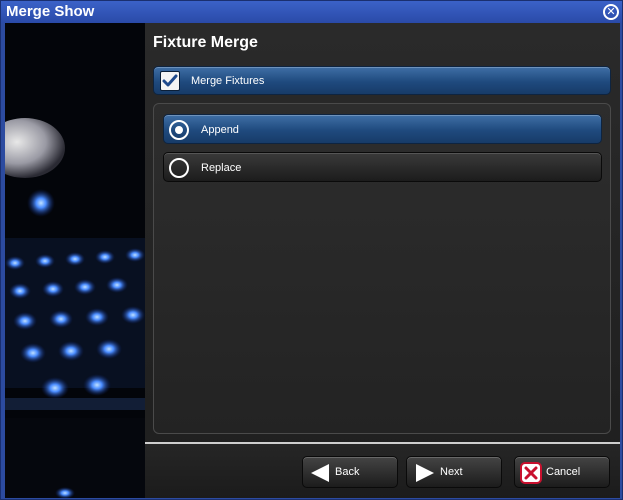  What do you see at coordinates (425, 473) in the screenshot?
I see `arrow-right-icon` at bounding box center [425, 473].